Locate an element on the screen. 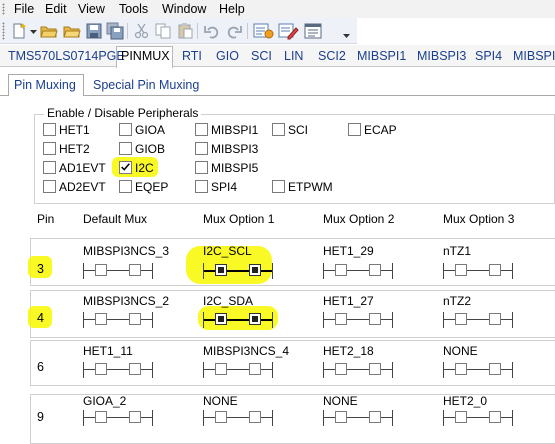 Image resolution: width=555 pixels, height=444 pixels. toolbar-overflow-icon is located at coordinates (346, 36).